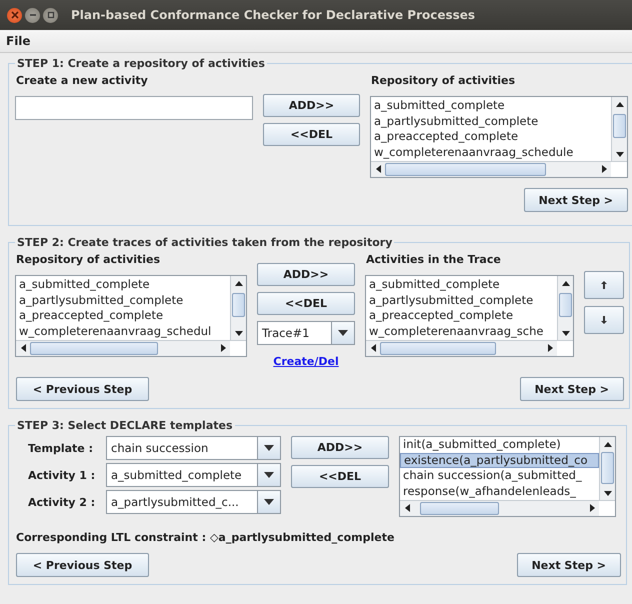 The width and height of the screenshot is (632, 604). Describe the element at coordinates (205, 242) in the screenshot. I see `step-title: STEP 2: Create traces of activities taken from the repository` at that location.